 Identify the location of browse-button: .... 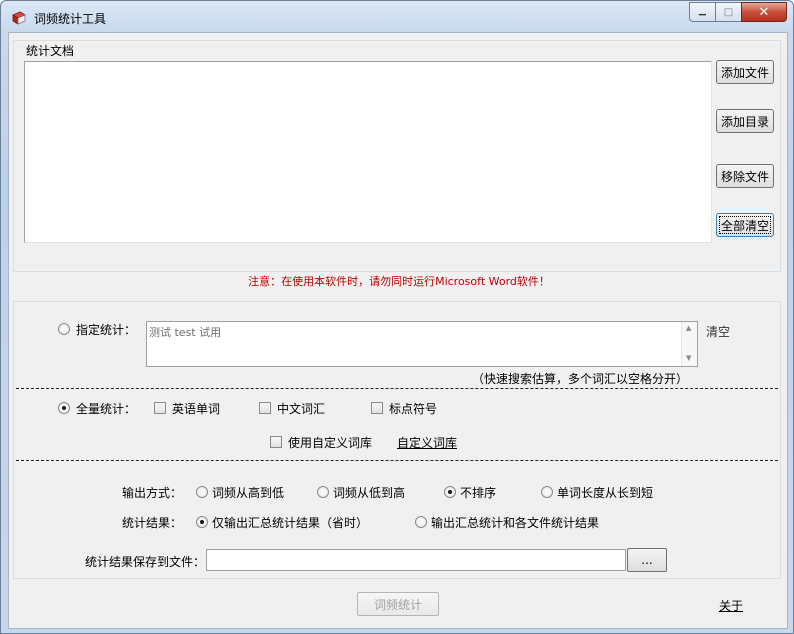
(647, 560).